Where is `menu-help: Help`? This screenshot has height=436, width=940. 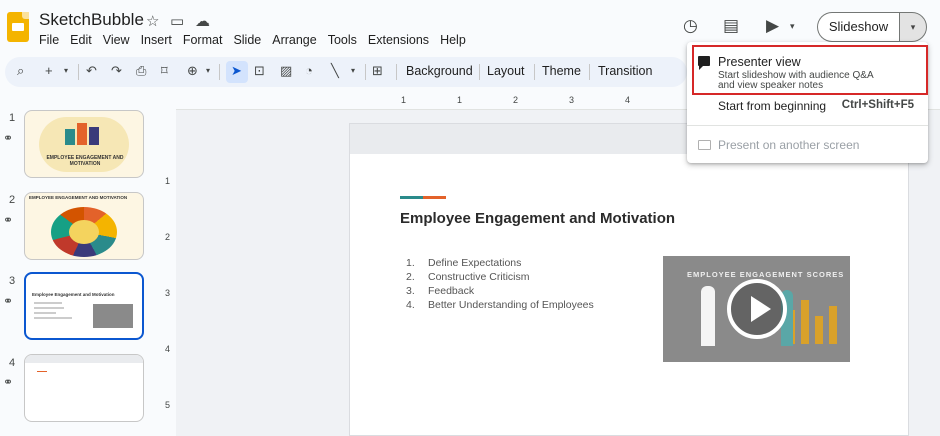
menu-help: Help is located at coordinates (456, 40).